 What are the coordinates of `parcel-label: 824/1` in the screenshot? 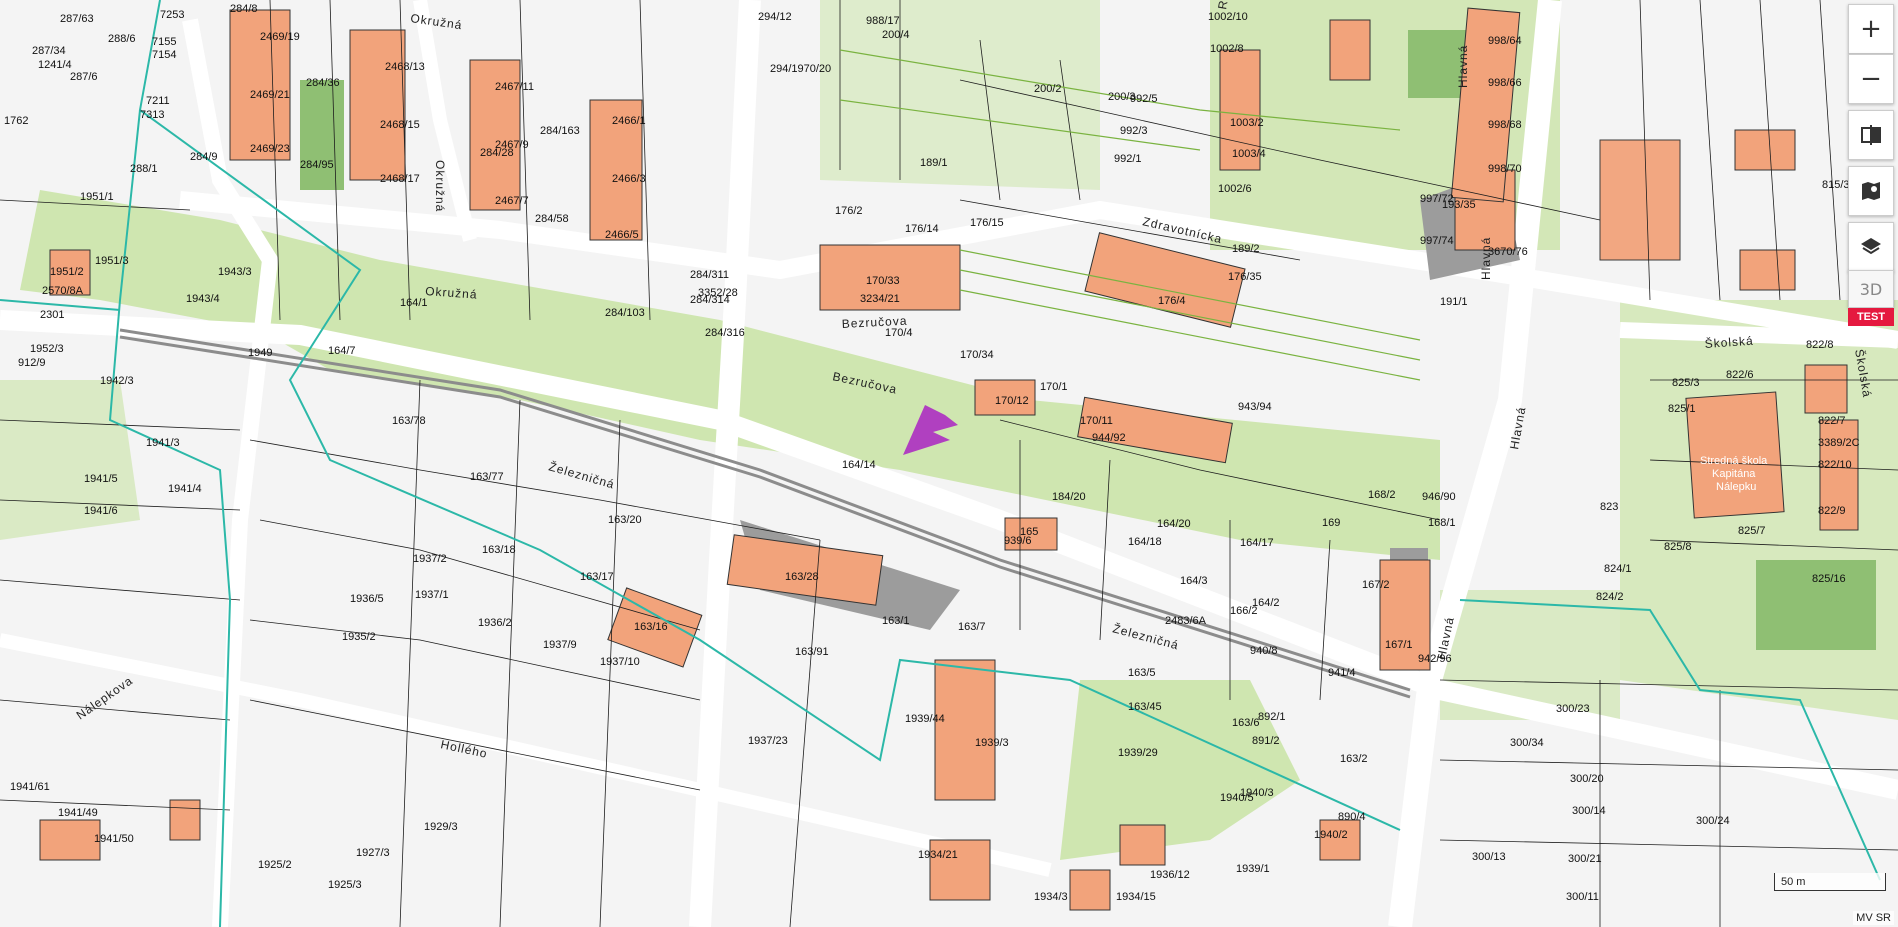 It's located at (1618, 569).